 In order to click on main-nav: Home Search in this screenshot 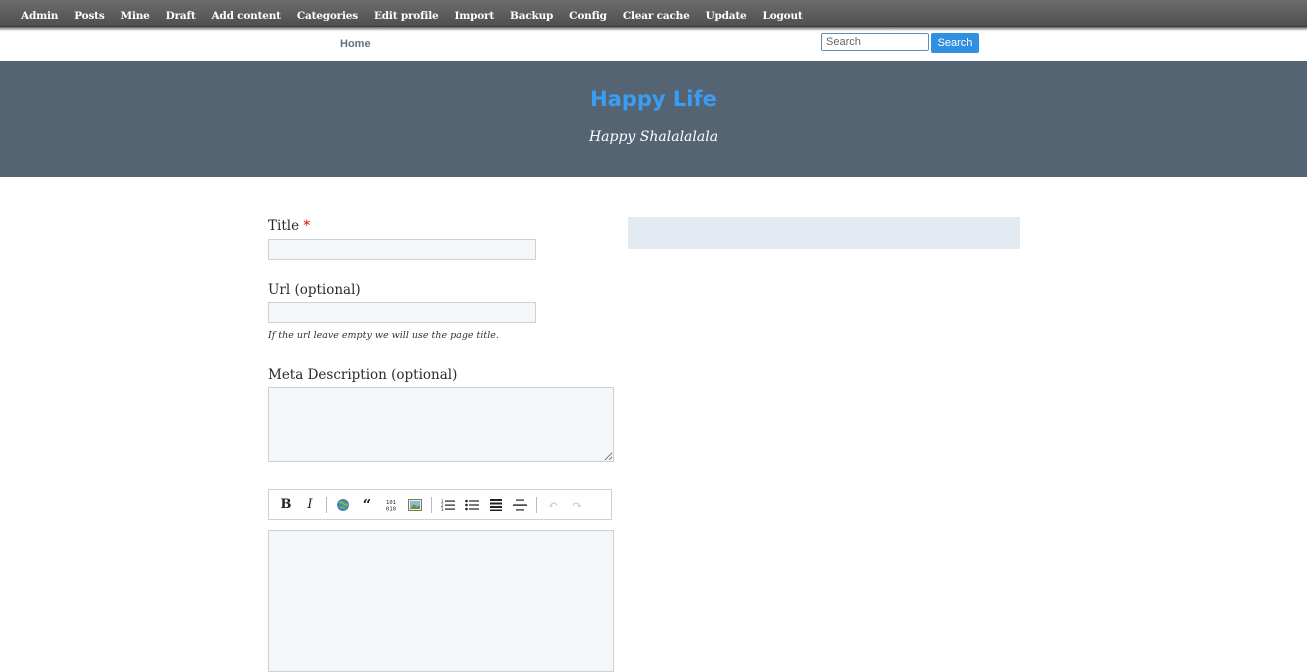, I will do `click(653, 46)`.